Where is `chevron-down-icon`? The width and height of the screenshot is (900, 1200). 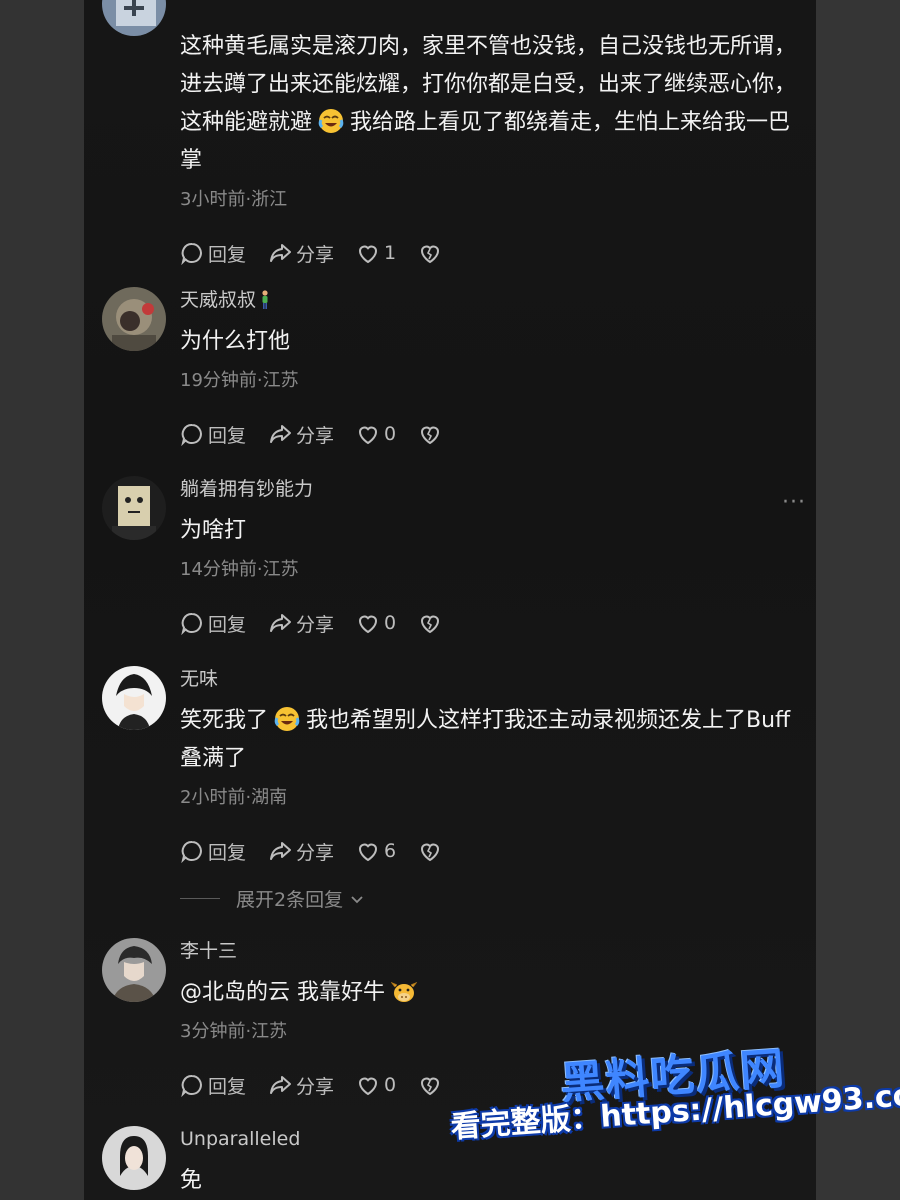 chevron-down-icon is located at coordinates (357, 899).